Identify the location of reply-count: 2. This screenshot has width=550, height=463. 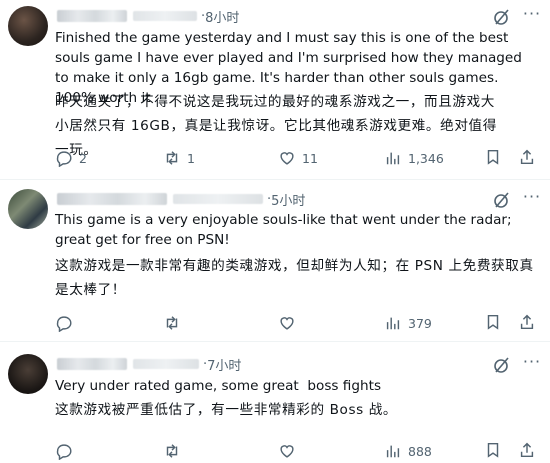
(83, 158).